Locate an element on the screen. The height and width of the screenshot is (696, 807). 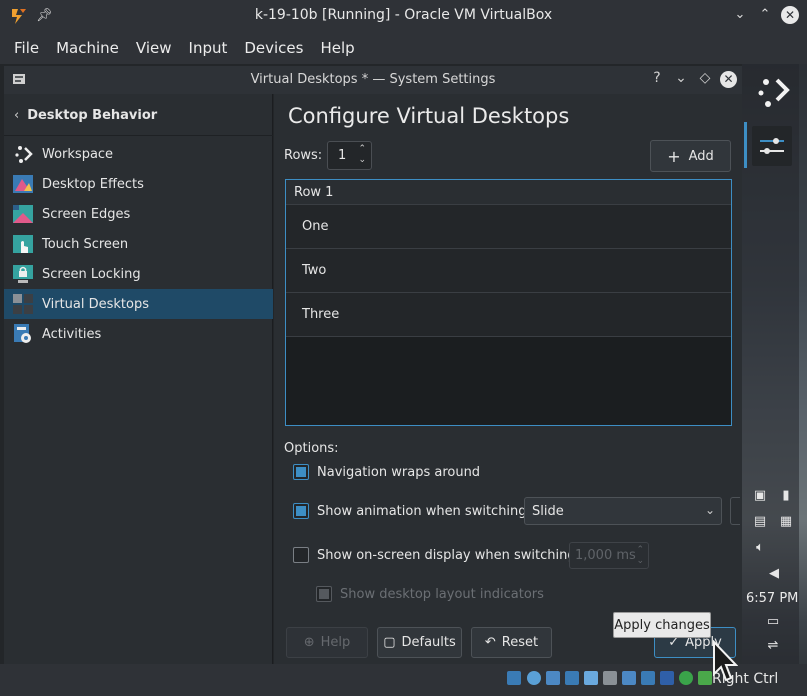
back-button: ‹ Desktop Behavior is located at coordinates (85, 115).